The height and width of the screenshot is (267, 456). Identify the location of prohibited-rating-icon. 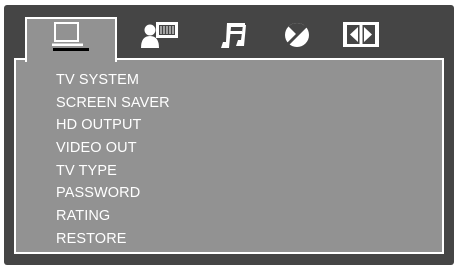
(298, 35).